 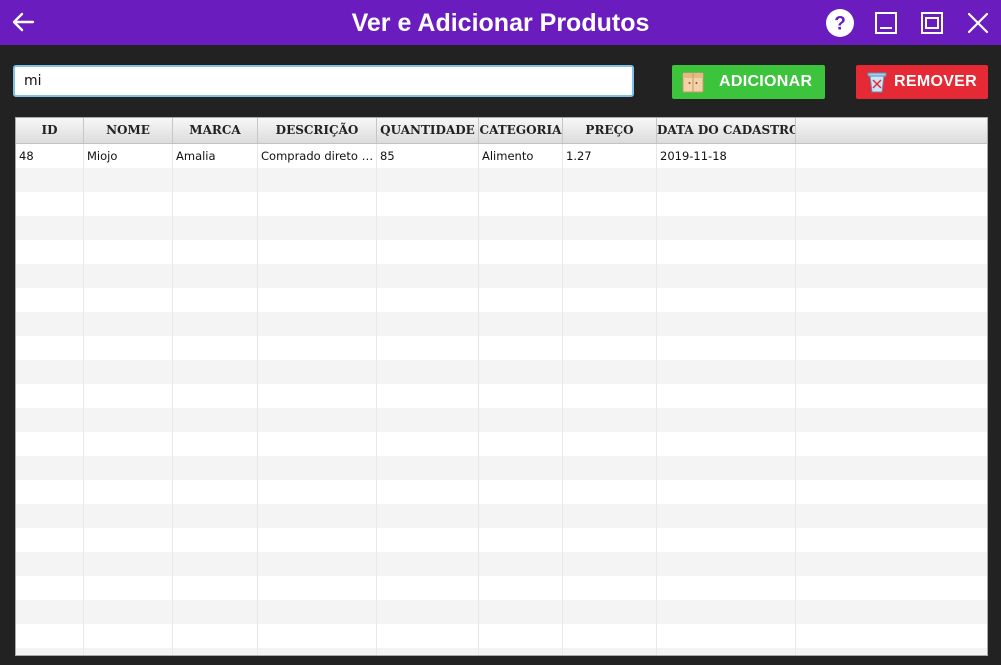 I want to click on column-header-preco: PREÇO, so click(x=610, y=130).